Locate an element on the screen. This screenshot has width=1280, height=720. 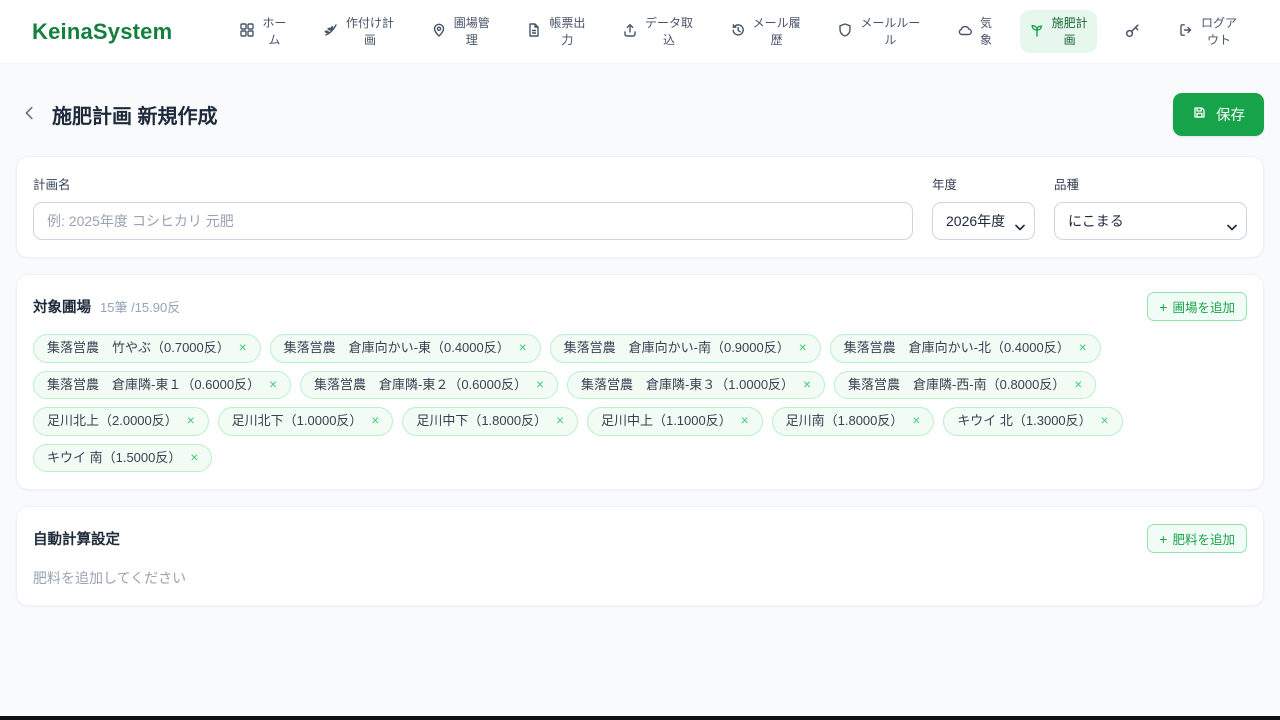
add-field-button: + 圃場を追加 is located at coordinates (1197, 306).